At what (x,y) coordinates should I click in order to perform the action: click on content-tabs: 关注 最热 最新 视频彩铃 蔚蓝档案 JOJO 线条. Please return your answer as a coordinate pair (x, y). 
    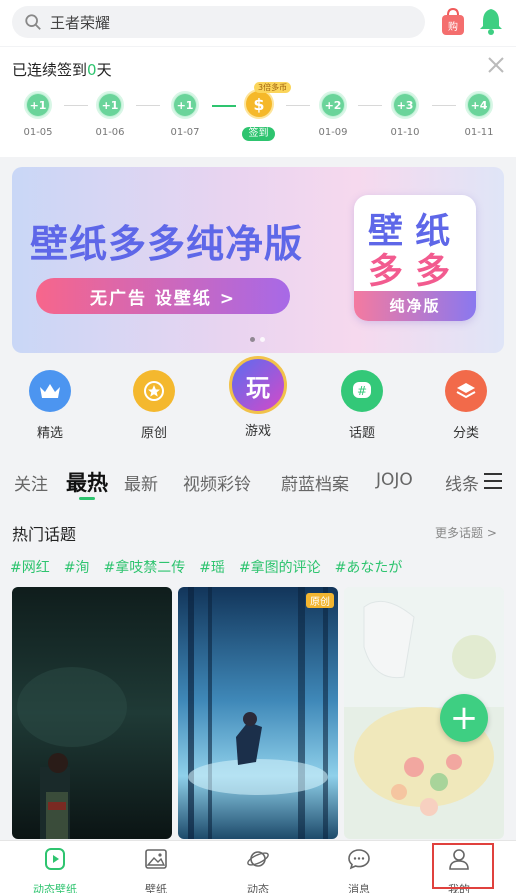
    Looking at the image, I should click on (258, 482).